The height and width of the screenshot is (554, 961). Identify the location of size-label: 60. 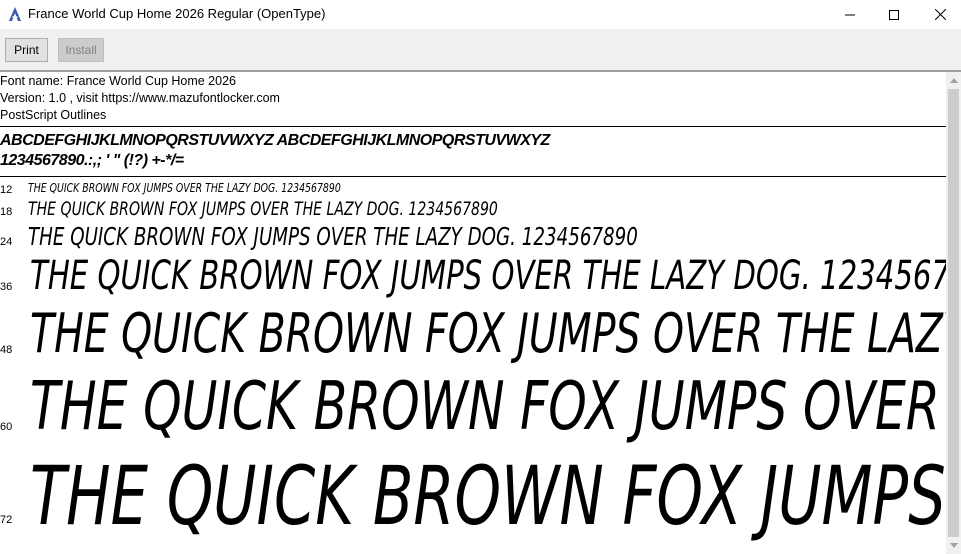
(6, 427).